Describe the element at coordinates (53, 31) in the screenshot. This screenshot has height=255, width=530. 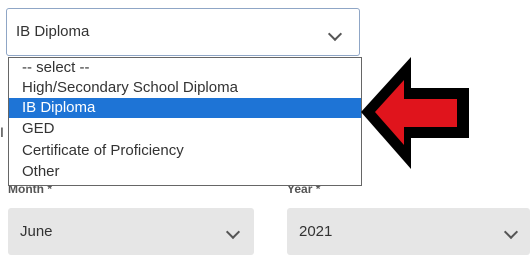
I see `education-select-value: IB Diploma` at that location.